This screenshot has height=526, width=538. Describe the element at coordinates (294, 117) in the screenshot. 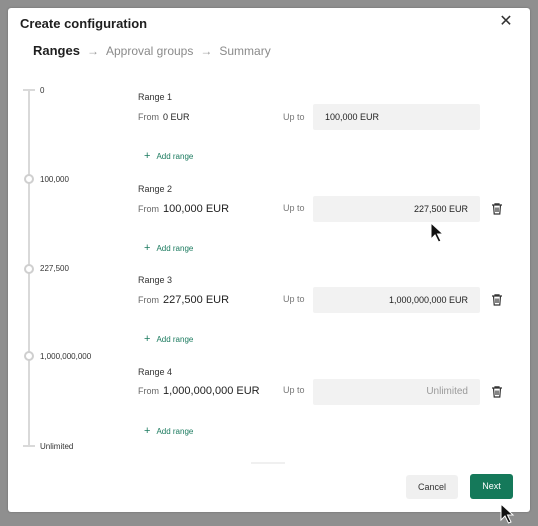

I see `range-1-upto-label: Up to` at that location.